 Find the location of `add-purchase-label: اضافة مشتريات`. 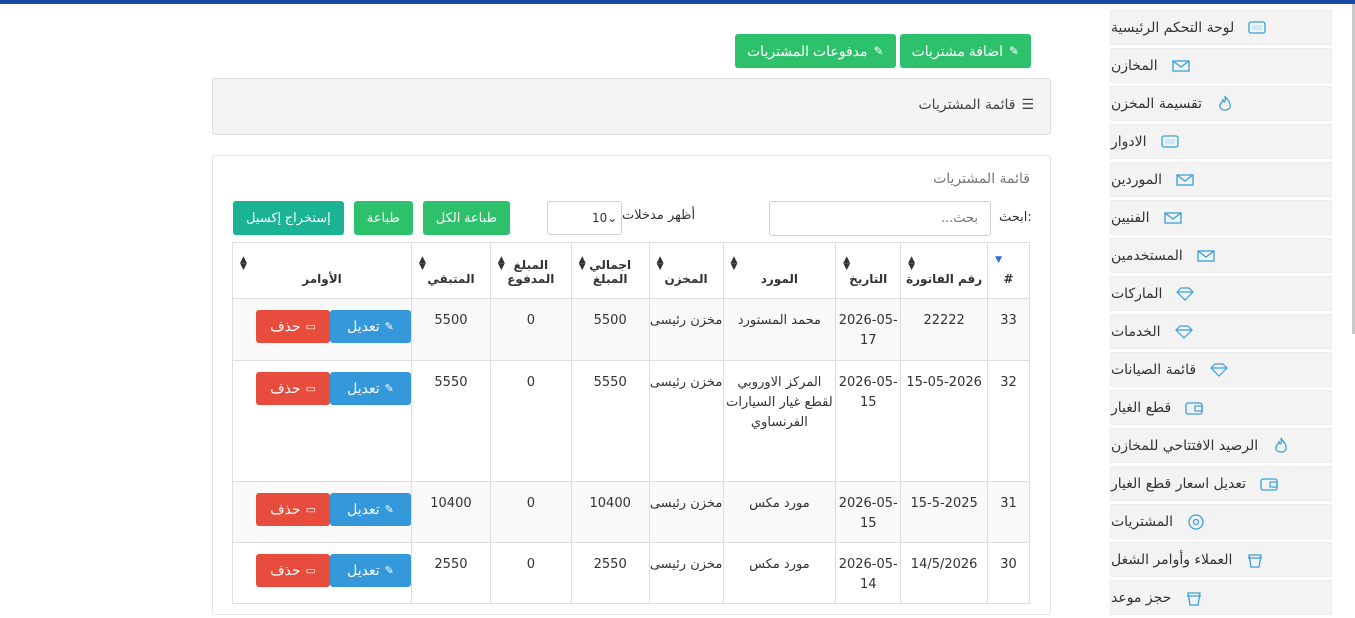

add-purchase-label: اضافة مشتريات is located at coordinates (957, 50).